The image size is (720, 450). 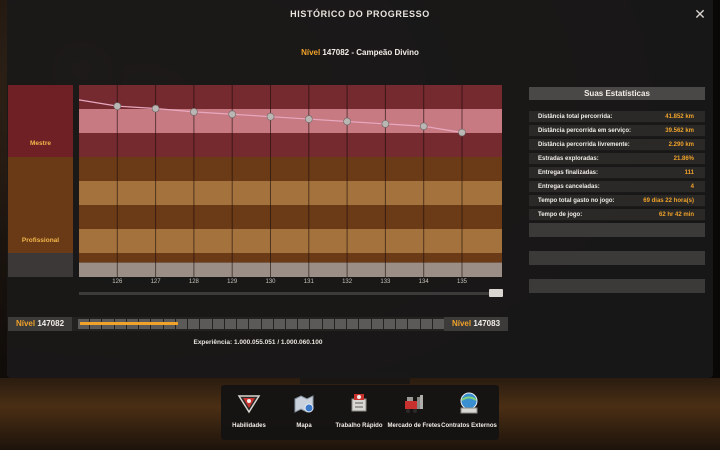 I want to click on toolbar-item-label: Mercado de Fretes, so click(x=414, y=426).